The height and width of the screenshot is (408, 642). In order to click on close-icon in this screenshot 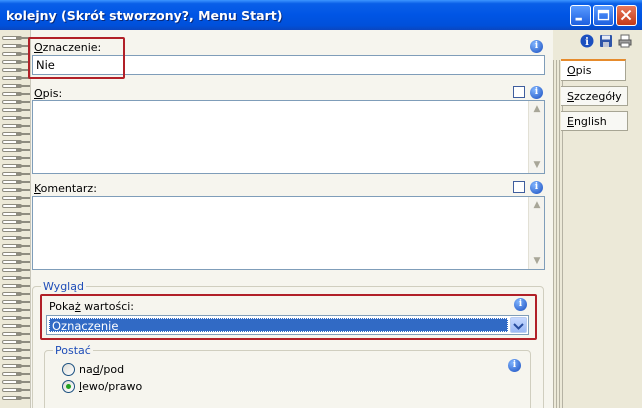, I will do `click(626, 15)`.